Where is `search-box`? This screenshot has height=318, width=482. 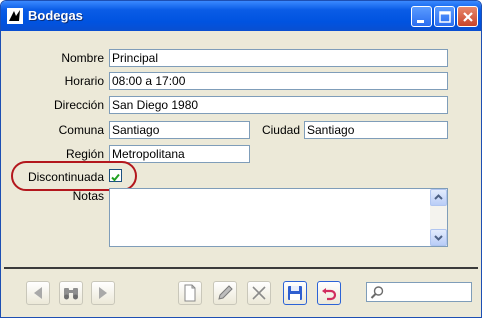 search-box is located at coordinates (419, 292).